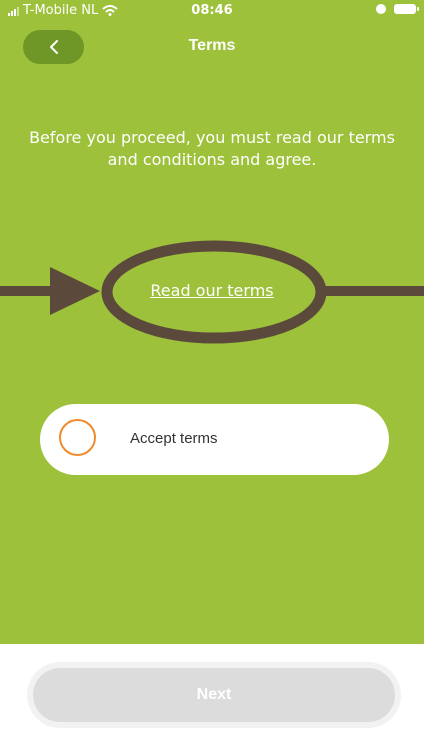 The image size is (424, 729). Describe the element at coordinates (212, 45) in the screenshot. I see `page-title: Terms` at that location.